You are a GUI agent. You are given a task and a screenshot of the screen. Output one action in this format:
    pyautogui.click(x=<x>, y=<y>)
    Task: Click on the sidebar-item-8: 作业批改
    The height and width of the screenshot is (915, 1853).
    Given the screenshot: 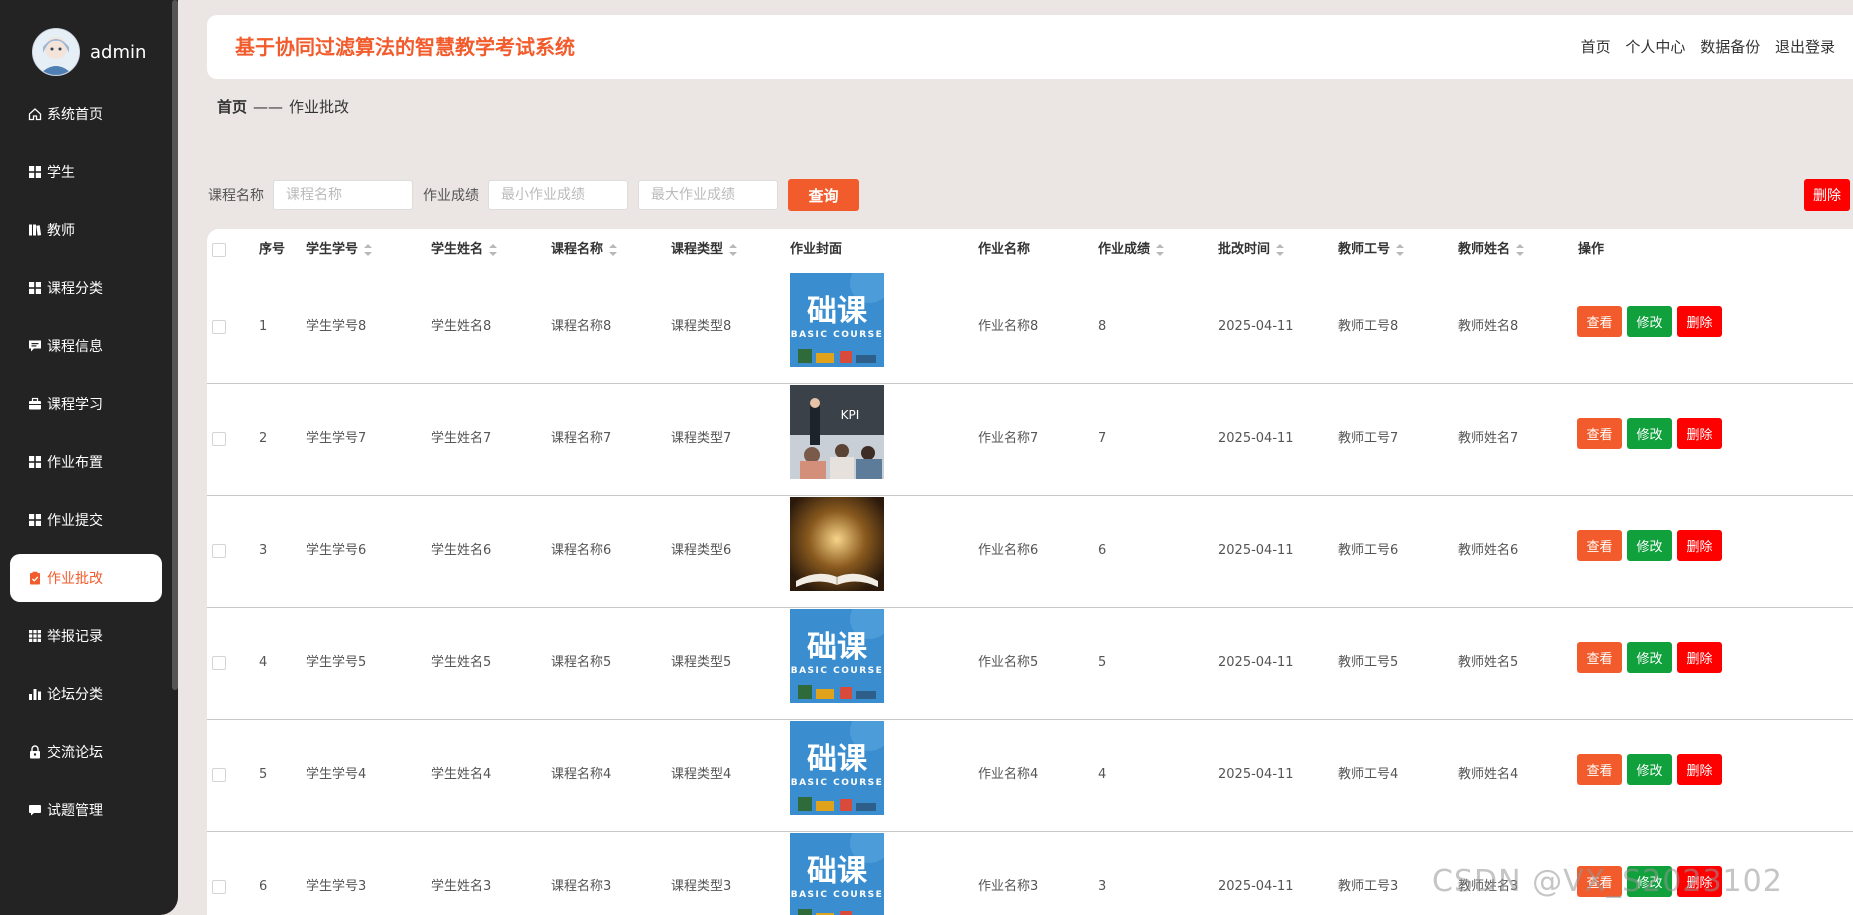 What is the action you would take?
    pyautogui.click(x=86, y=578)
    